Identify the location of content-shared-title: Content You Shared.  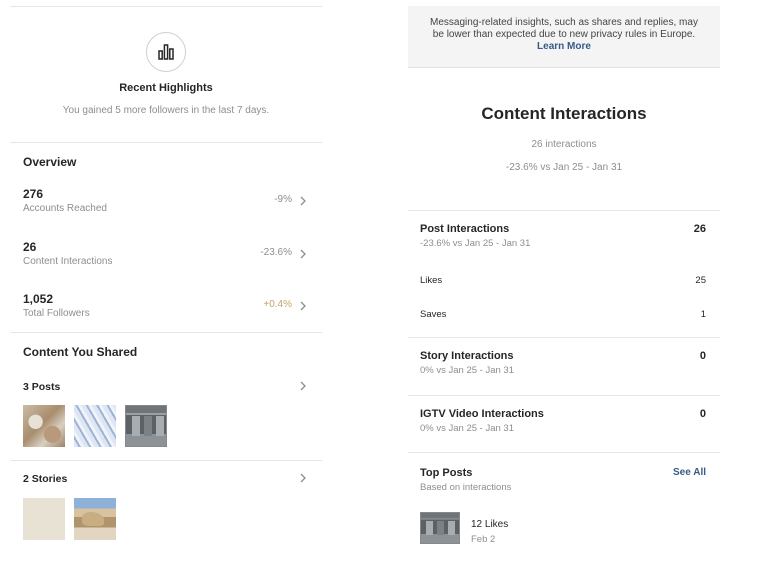
(80, 352).